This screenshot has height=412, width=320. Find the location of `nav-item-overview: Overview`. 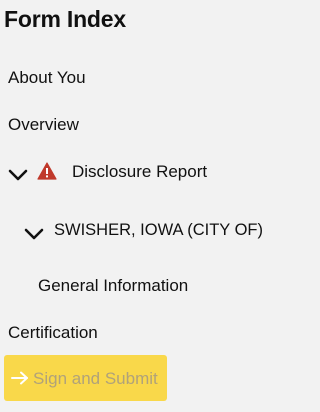

nav-item-overview: Overview is located at coordinates (43, 125).